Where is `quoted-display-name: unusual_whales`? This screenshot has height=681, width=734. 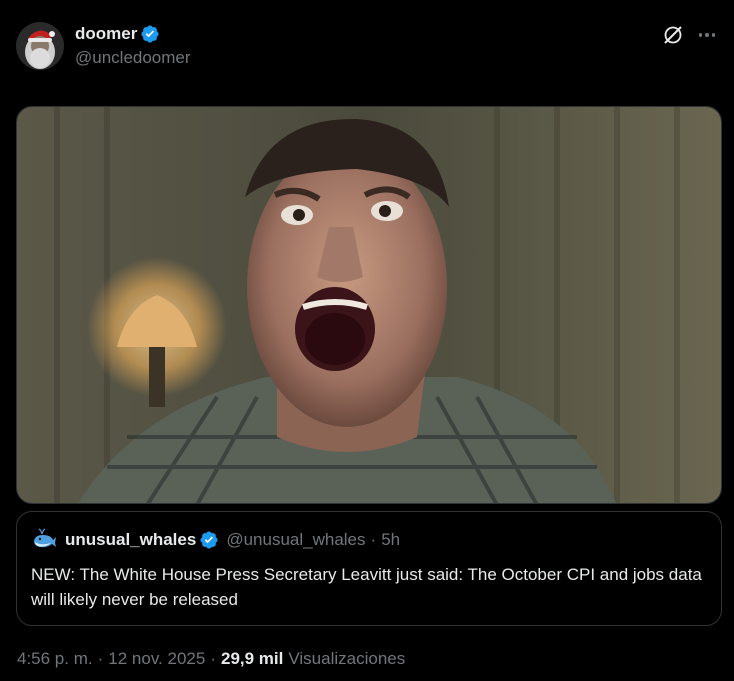 quoted-display-name: unusual_whales is located at coordinates (130, 540).